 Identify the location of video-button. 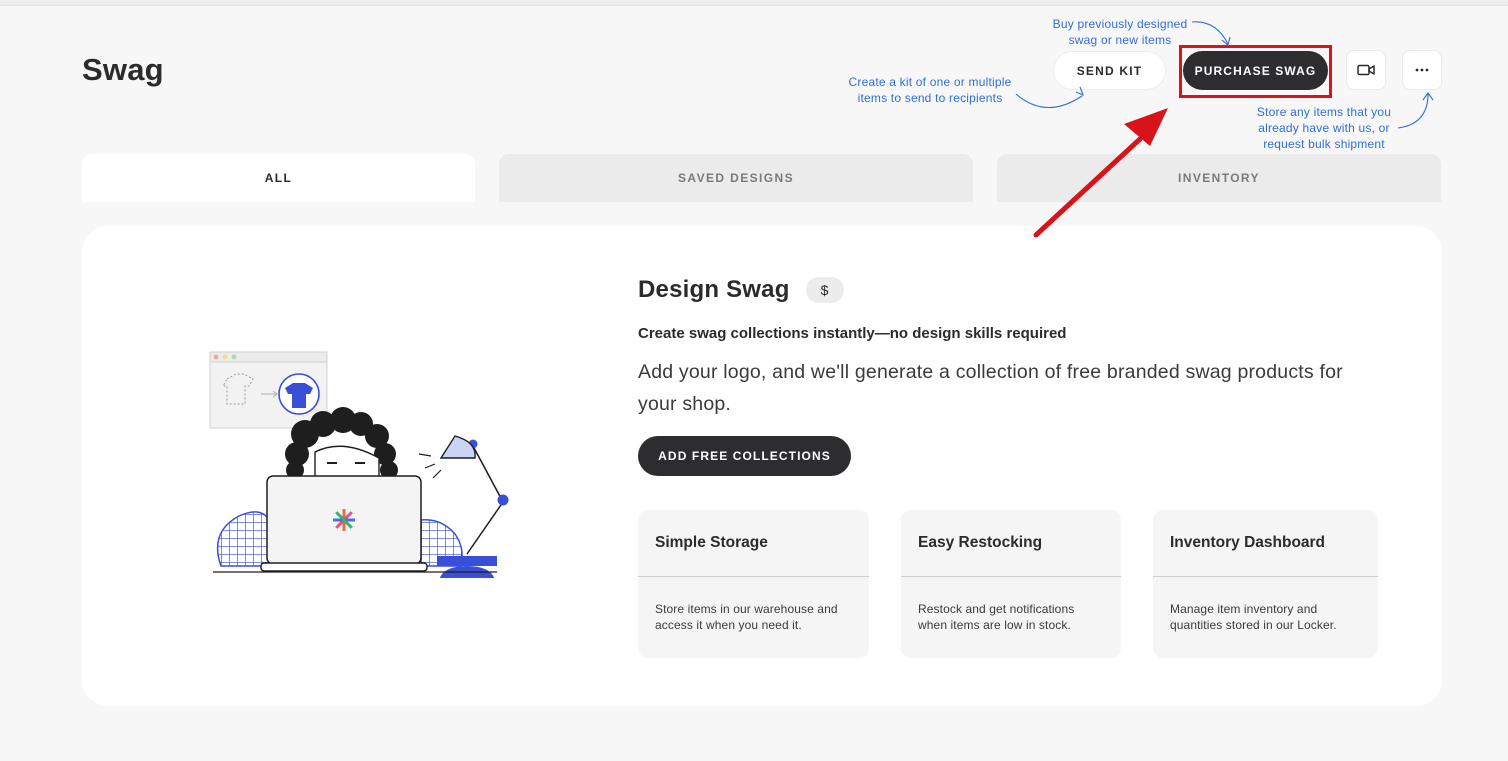
(1366, 70).